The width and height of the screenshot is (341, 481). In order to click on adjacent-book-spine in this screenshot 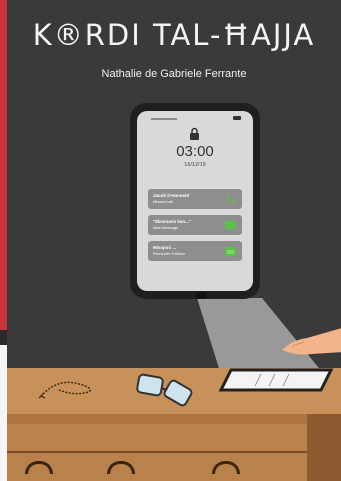, I will do `click(3, 240)`.